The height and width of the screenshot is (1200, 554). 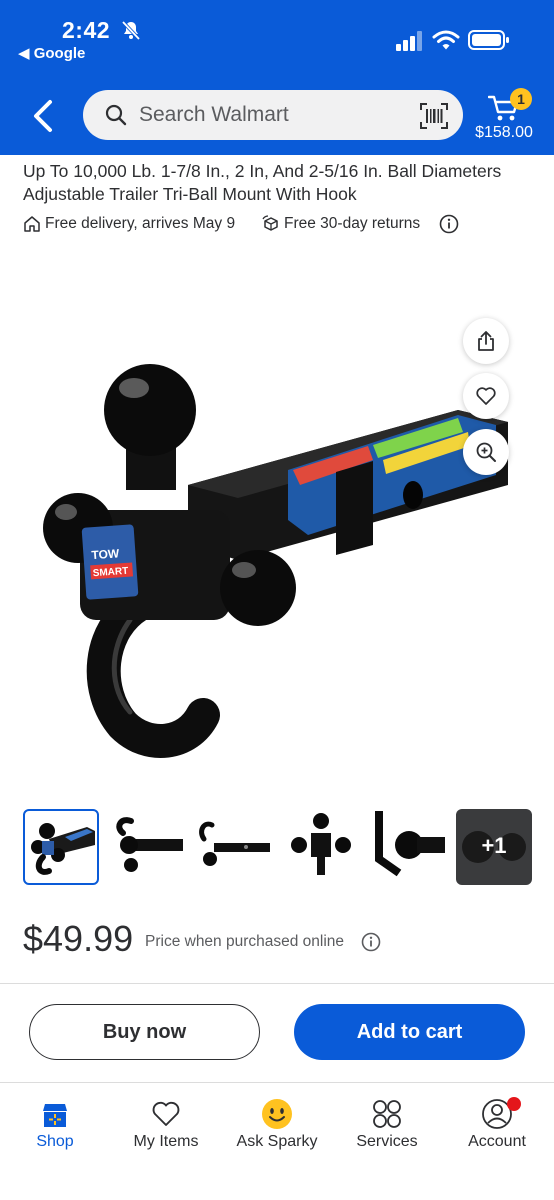 I want to click on share-button, so click(x=486, y=341).